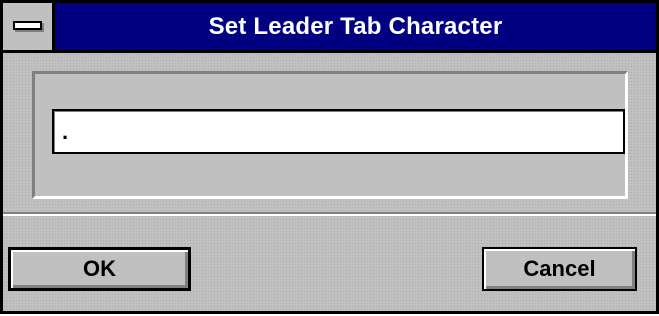 This screenshot has width=659, height=316. I want to click on cancel-button: Cancel, so click(559, 269).